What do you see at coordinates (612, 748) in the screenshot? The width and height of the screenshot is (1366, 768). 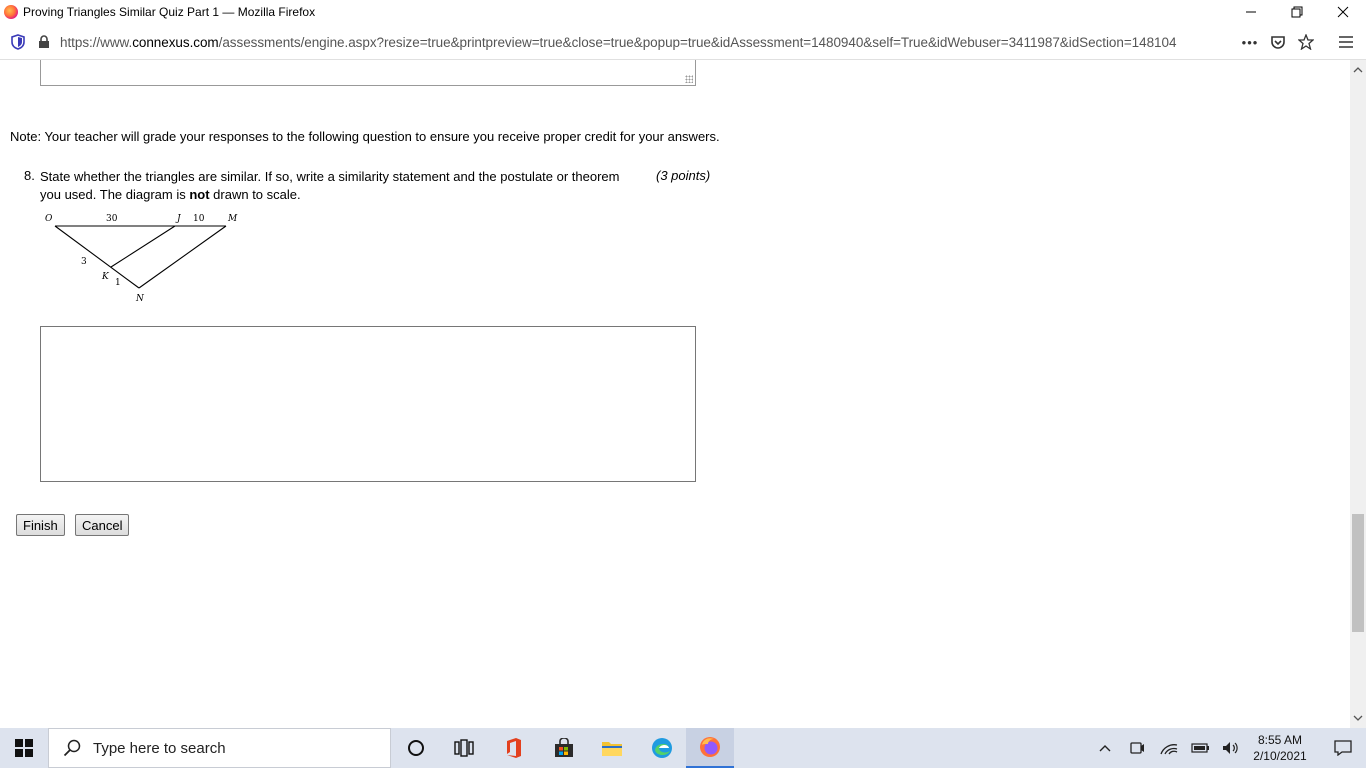 I see `file-explorer-icon` at bounding box center [612, 748].